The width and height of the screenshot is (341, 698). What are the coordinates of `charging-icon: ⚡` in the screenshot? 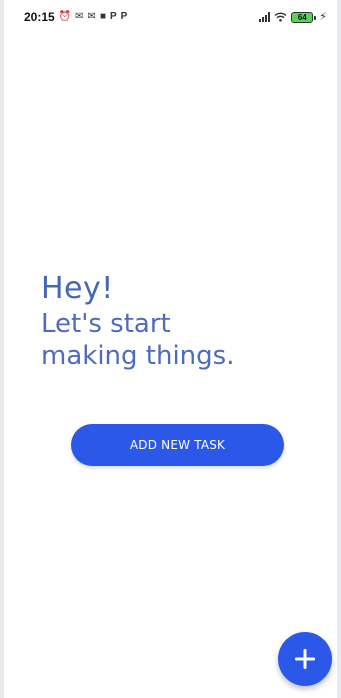 It's located at (323, 16).